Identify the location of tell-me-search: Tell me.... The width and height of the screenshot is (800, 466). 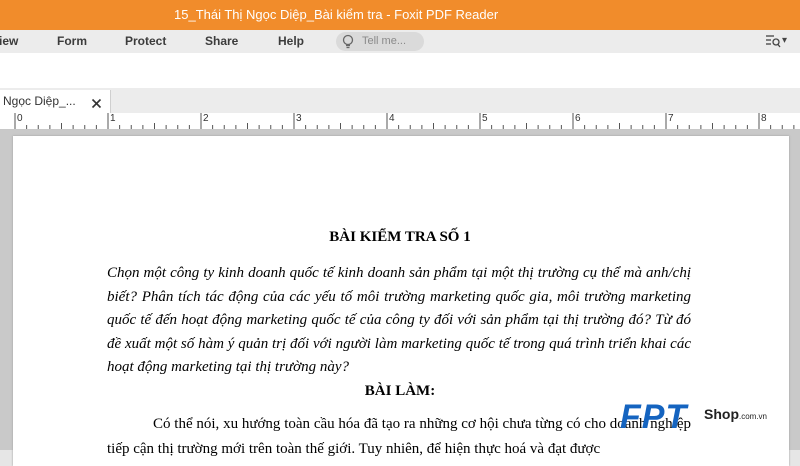
(380, 41).